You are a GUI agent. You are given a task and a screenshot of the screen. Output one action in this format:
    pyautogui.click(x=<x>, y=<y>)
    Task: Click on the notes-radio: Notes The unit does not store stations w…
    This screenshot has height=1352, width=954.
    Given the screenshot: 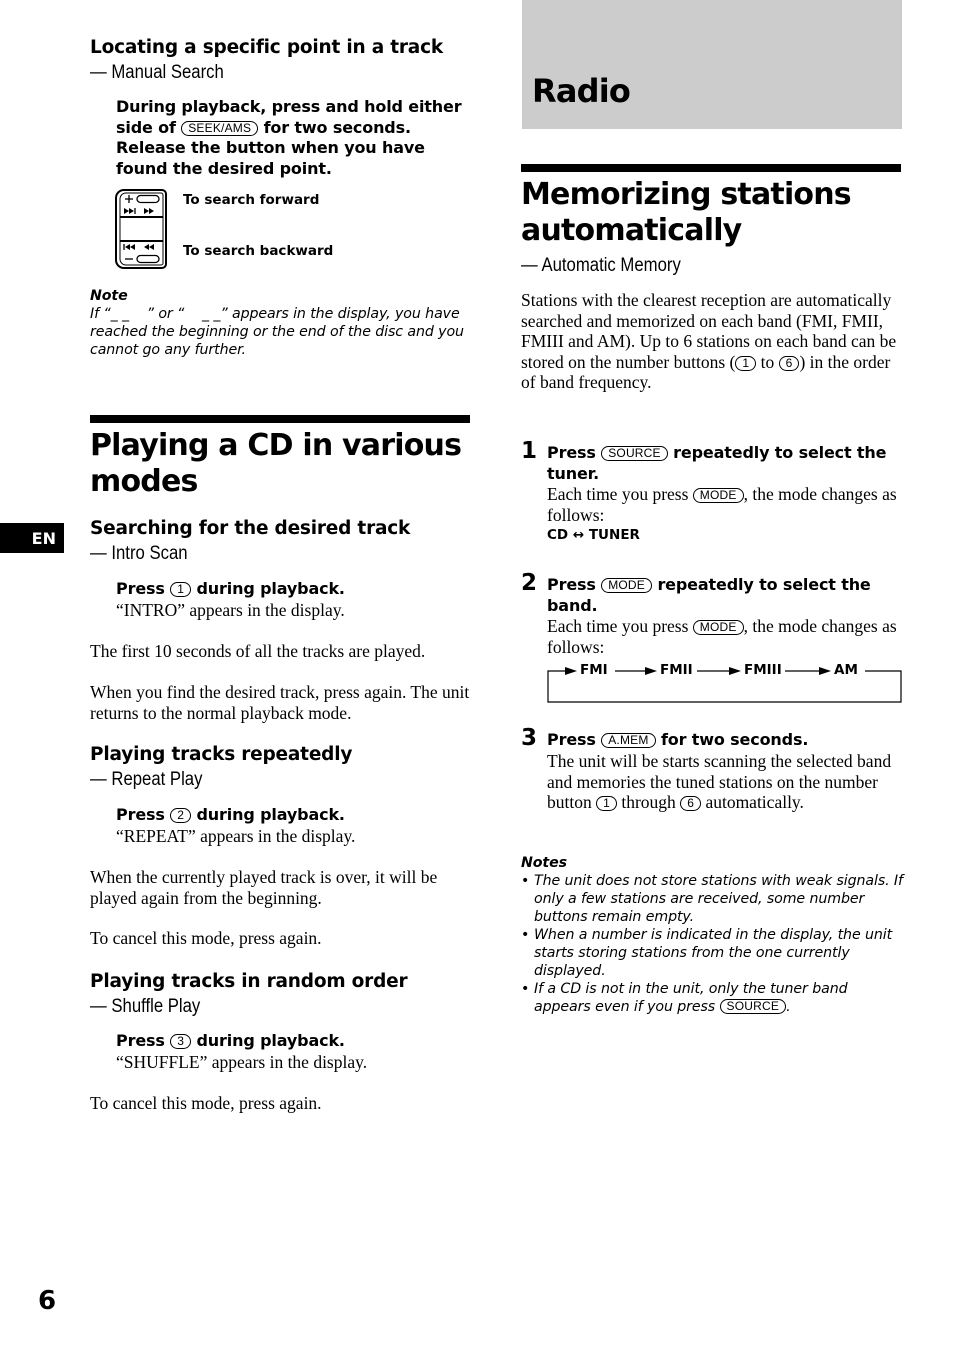 What is the action you would take?
    pyautogui.click(x=713, y=935)
    